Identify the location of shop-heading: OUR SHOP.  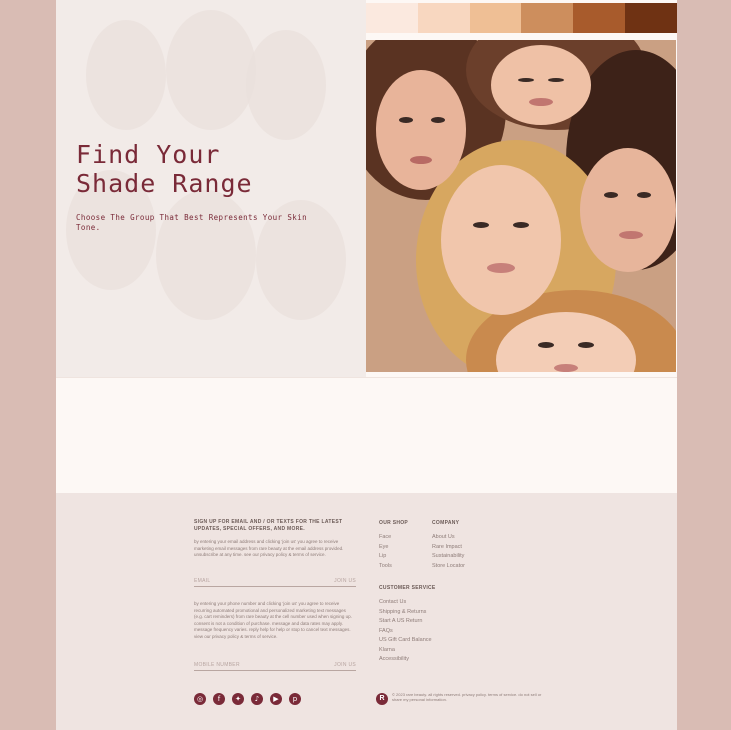
(394, 523).